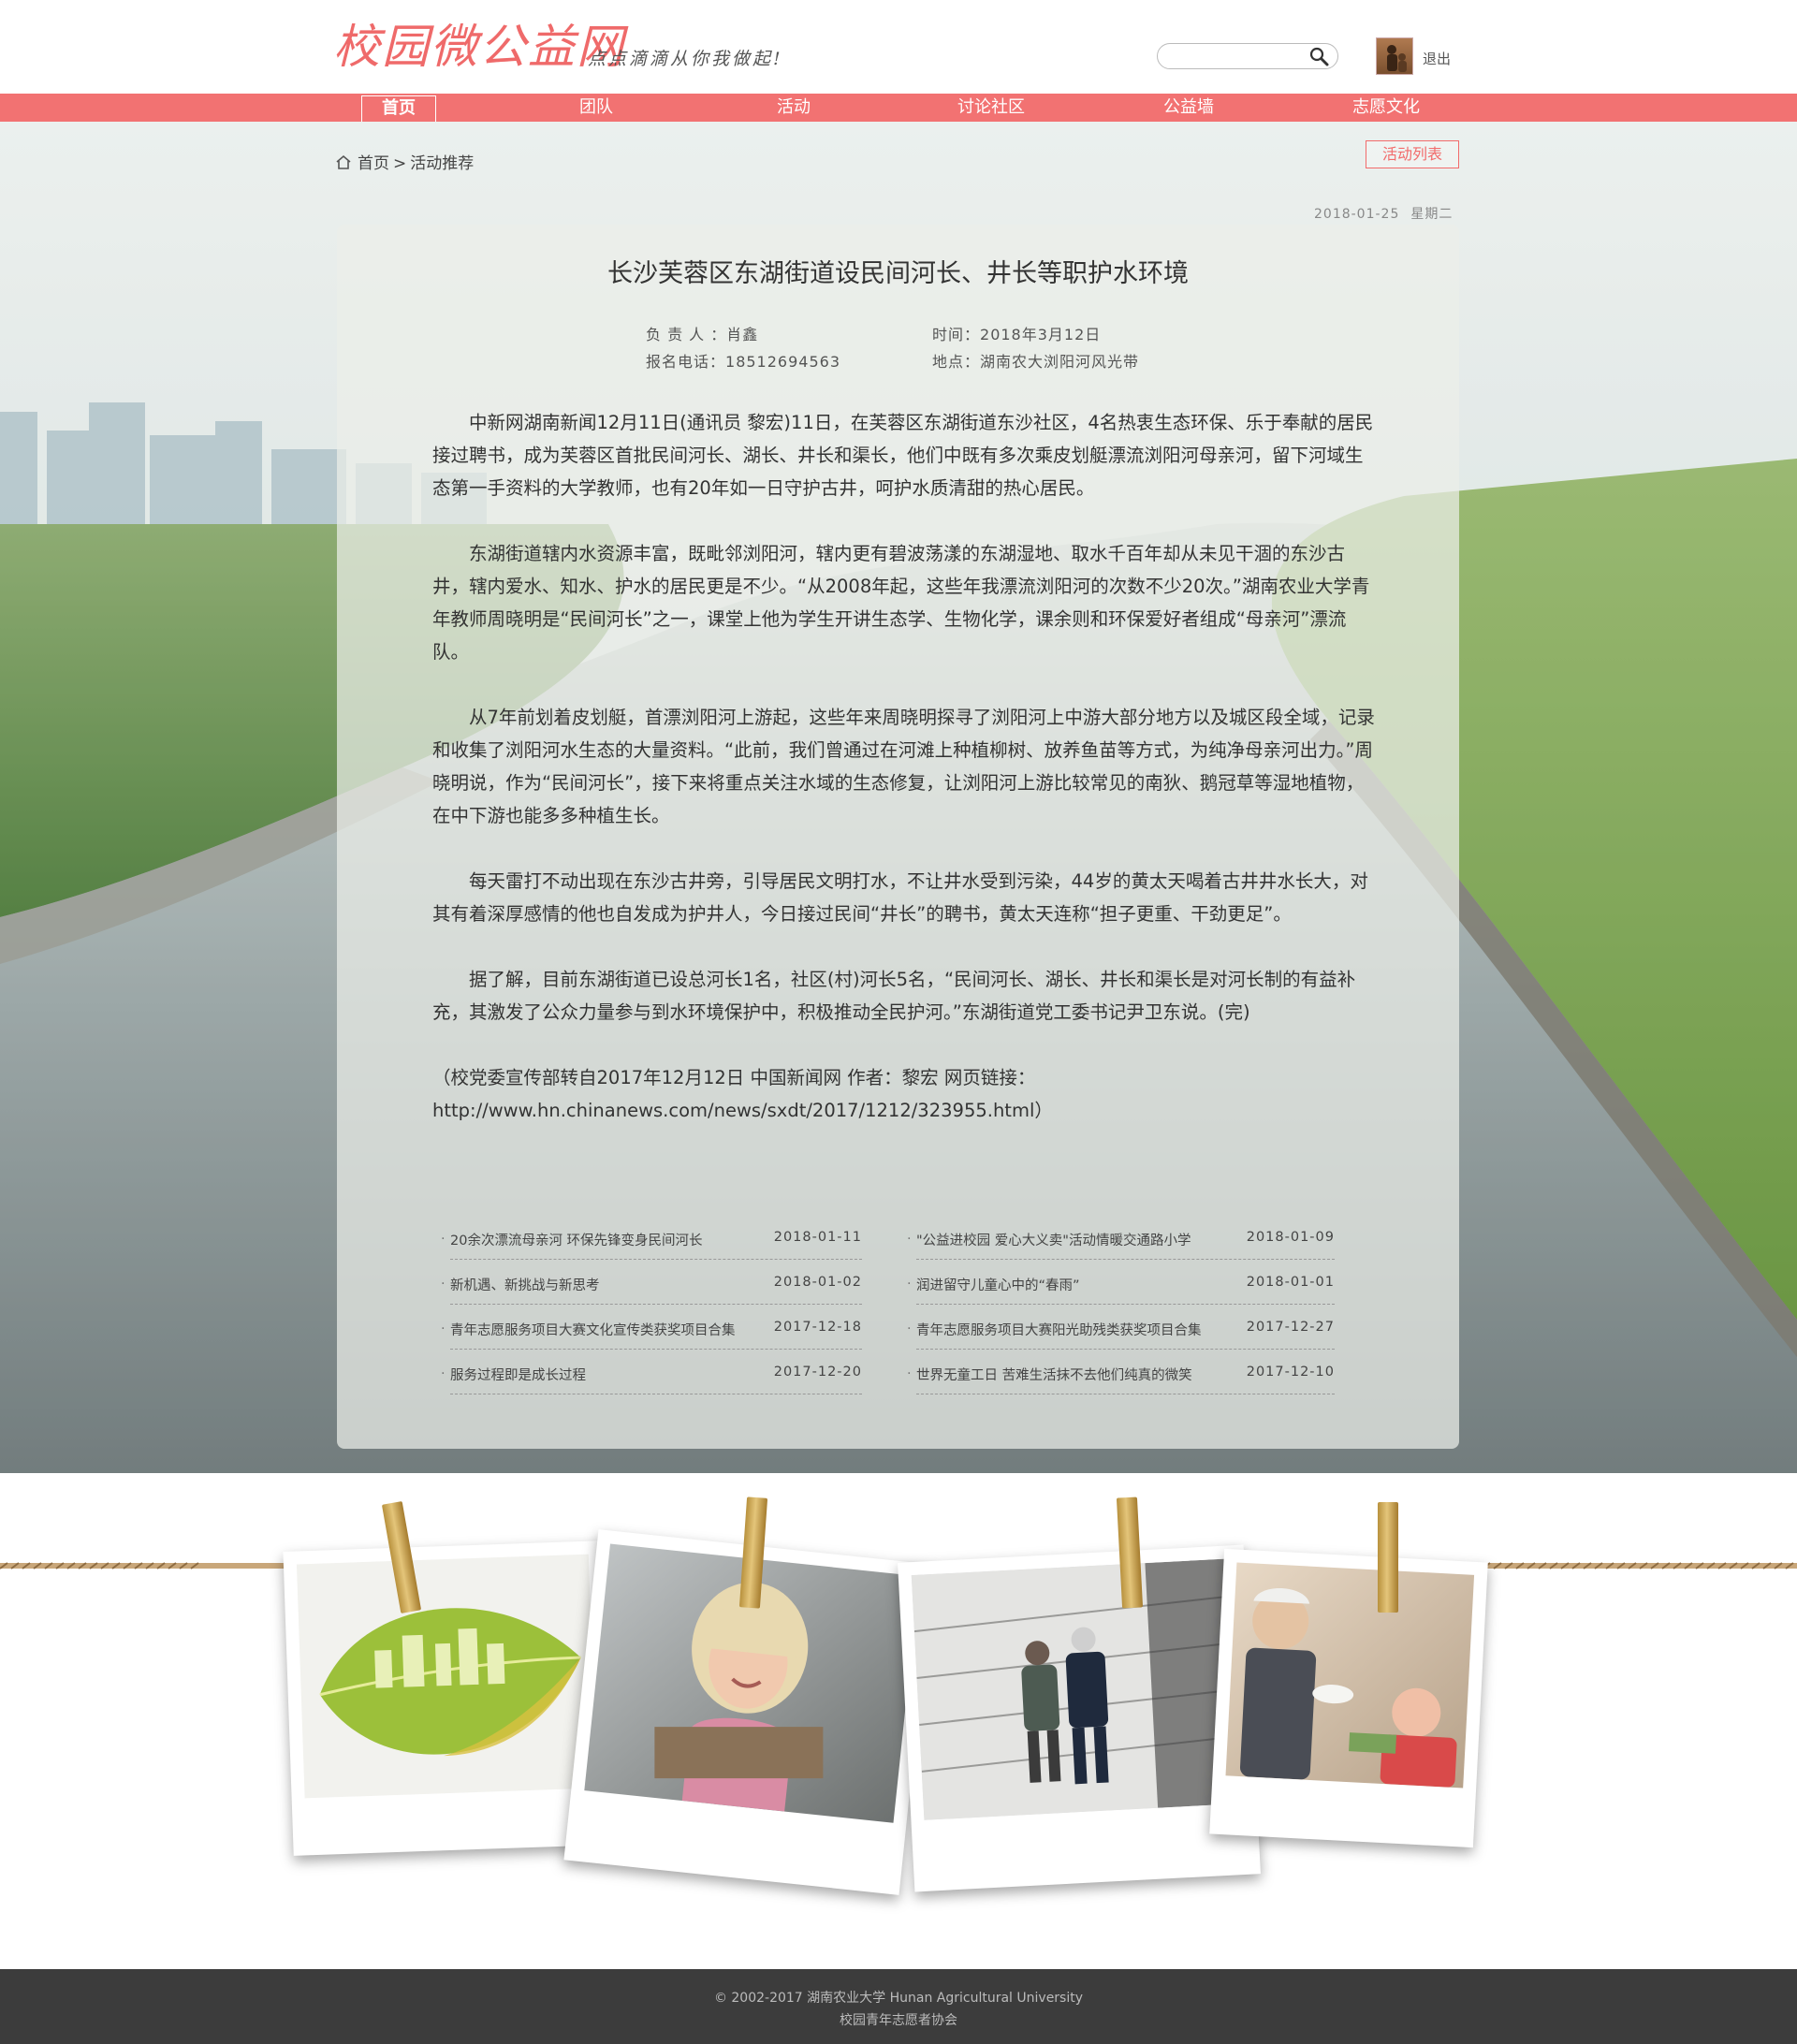  I want to click on nav-item-team: 团队, so click(596, 108).